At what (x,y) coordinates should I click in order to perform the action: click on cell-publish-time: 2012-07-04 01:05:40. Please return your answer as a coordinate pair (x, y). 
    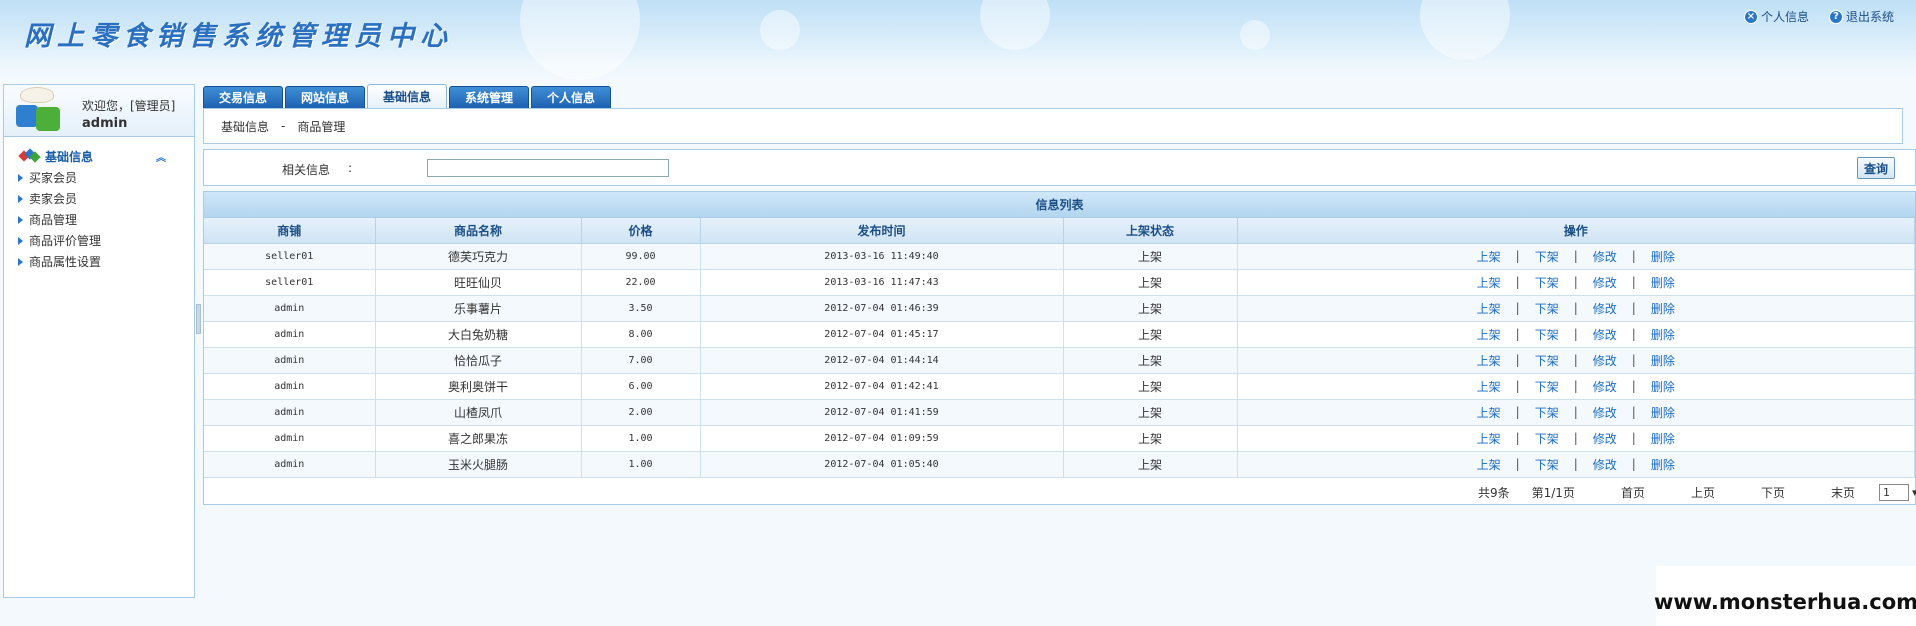
    Looking at the image, I should click on (882, 464).